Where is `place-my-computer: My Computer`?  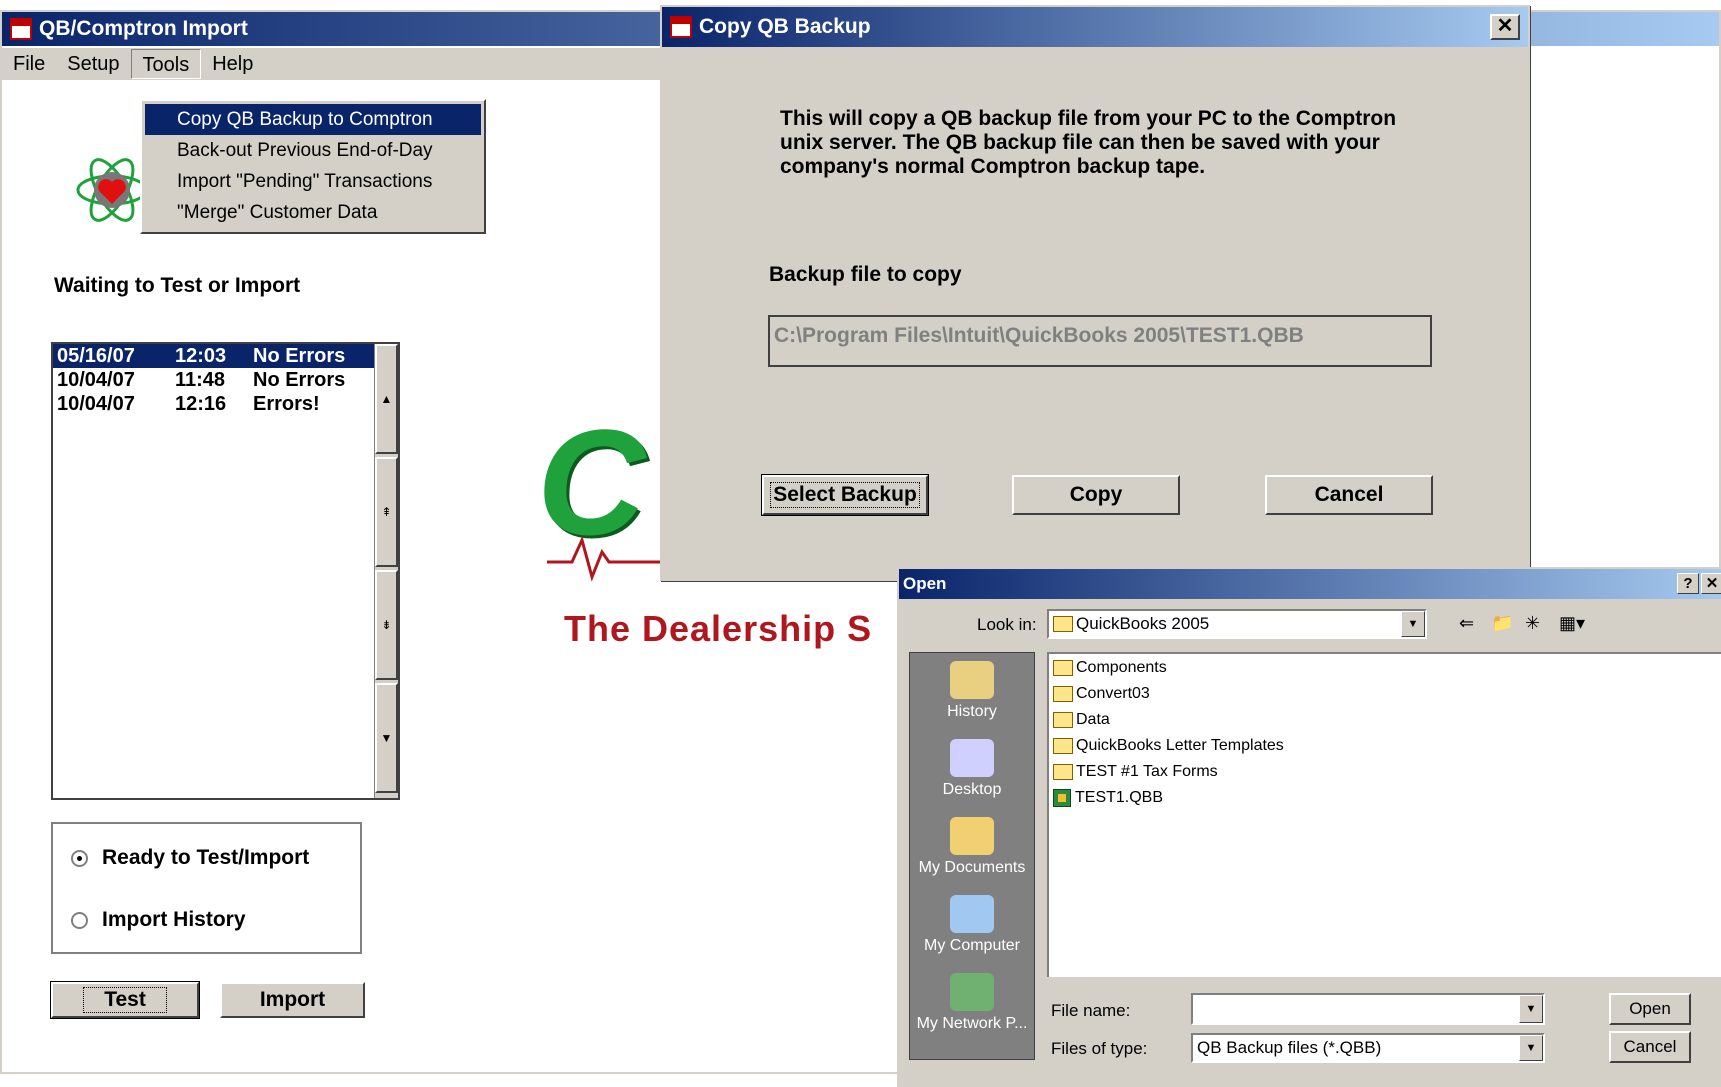 place-my-computer: My Computer is located at coordinates (972, 925).